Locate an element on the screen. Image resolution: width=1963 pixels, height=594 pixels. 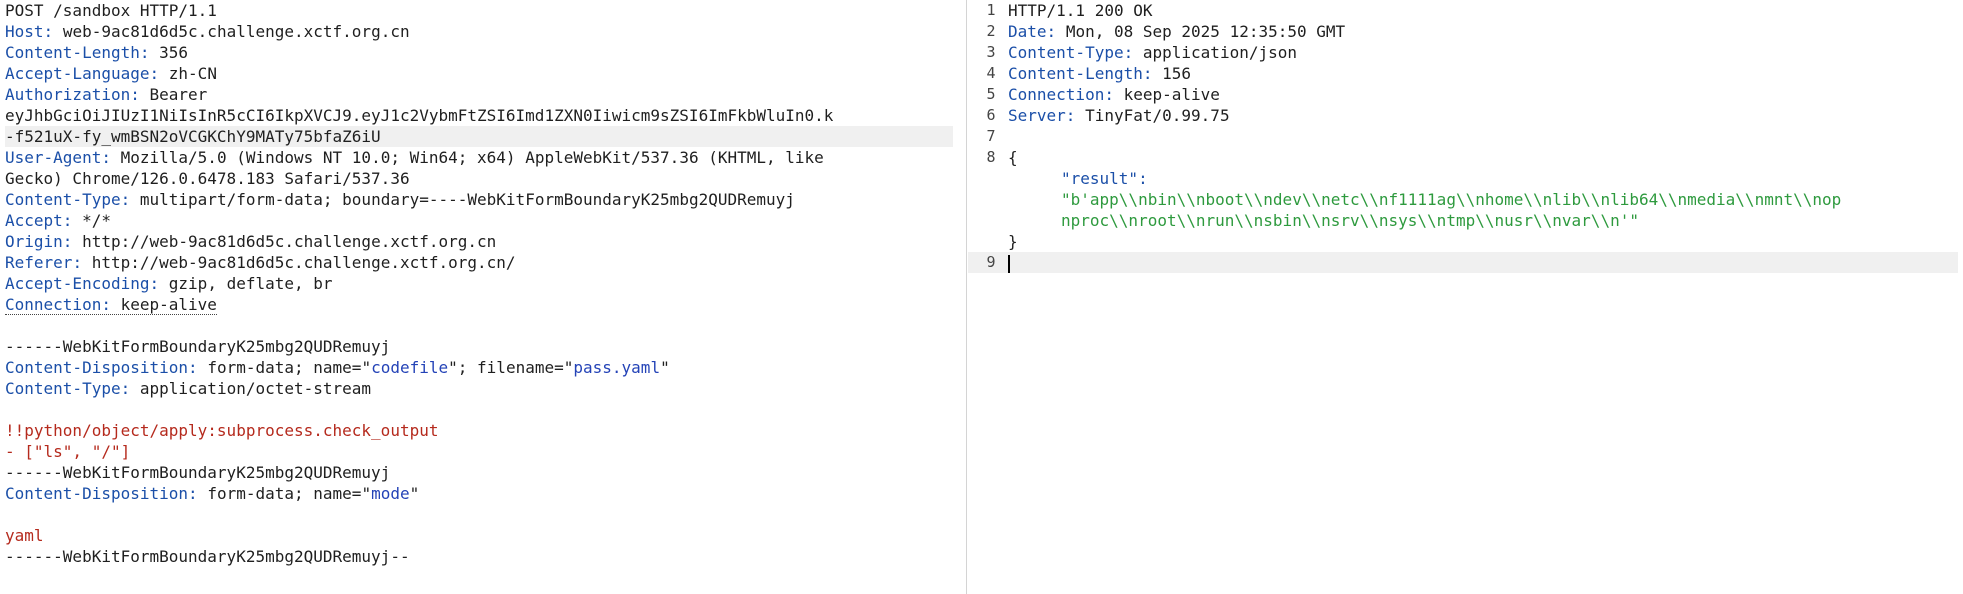
auth-token-line-2: -f521uX-fy_wmBSN2oVCGKChY9MATy75bfaZ6iU is located at coordinates (479, 136).